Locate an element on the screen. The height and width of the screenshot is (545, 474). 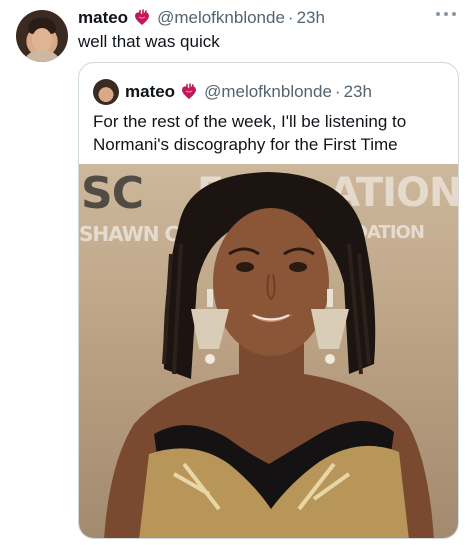
quoted-author-handle: @melofknblonde is located at coordinates (268, 91).